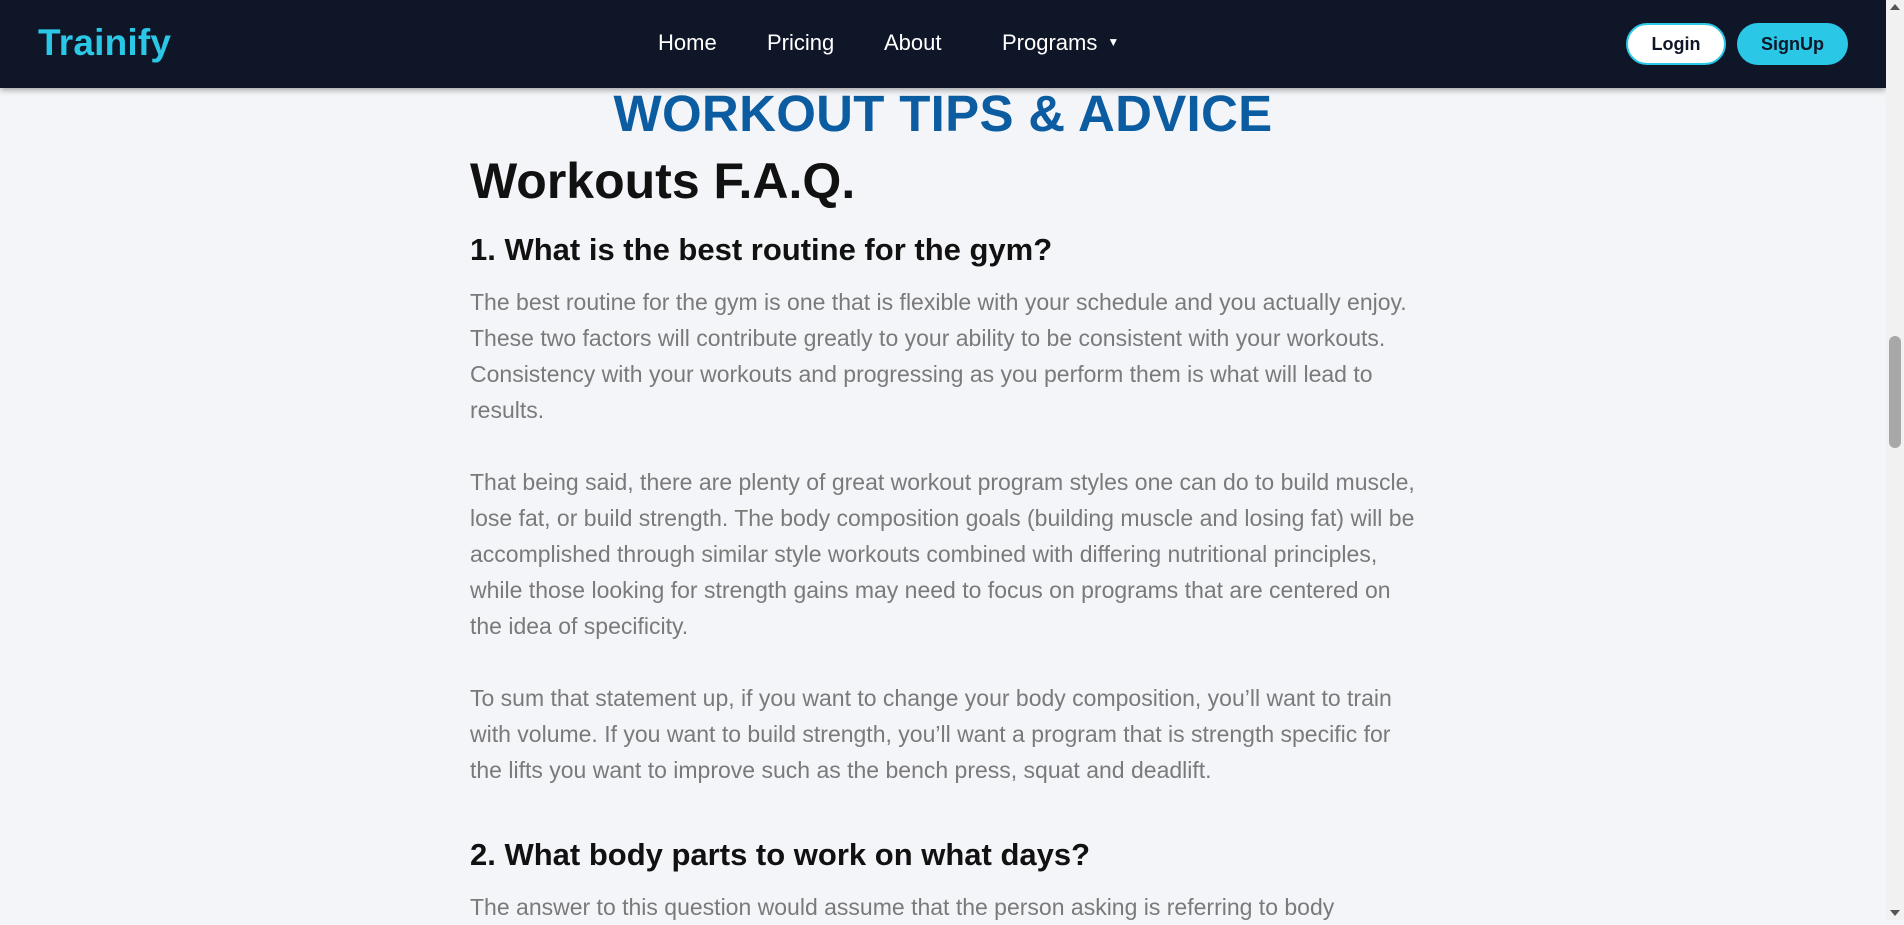  I want to click on faq-question-1: 1. What is the best routine for the gym?, so click(761, 249).